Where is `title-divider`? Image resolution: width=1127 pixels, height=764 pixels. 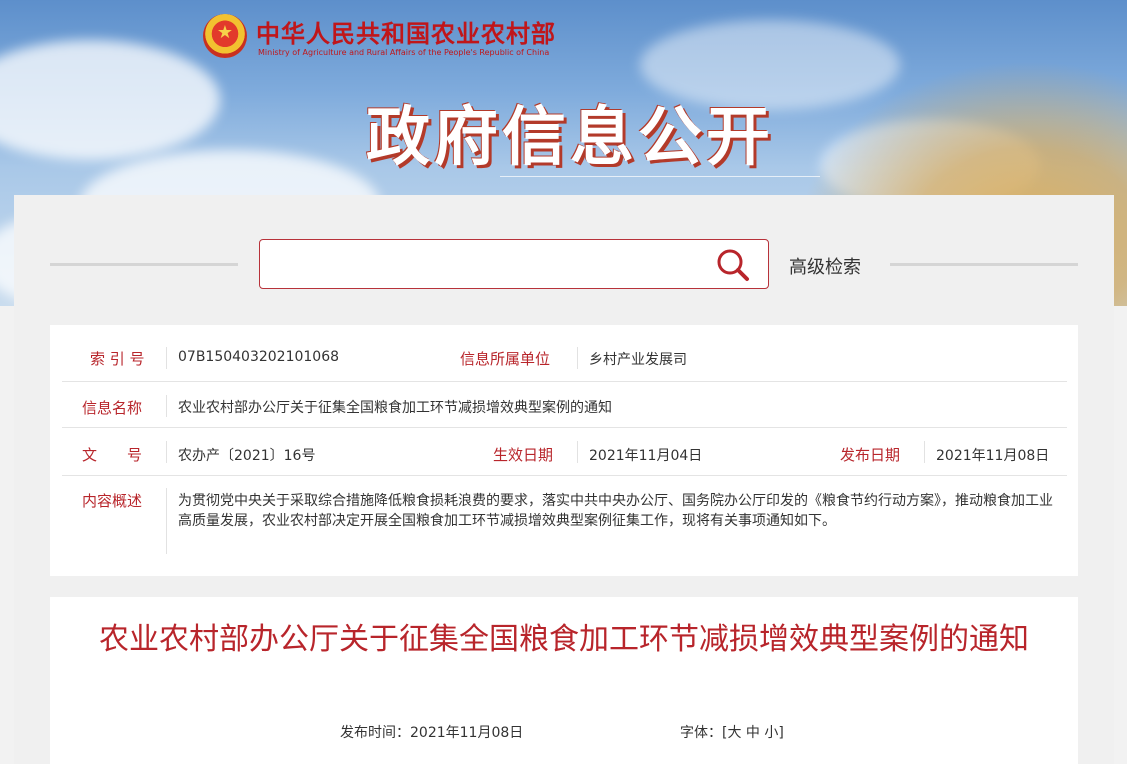
title-divider is located at coordinates (660, 176).